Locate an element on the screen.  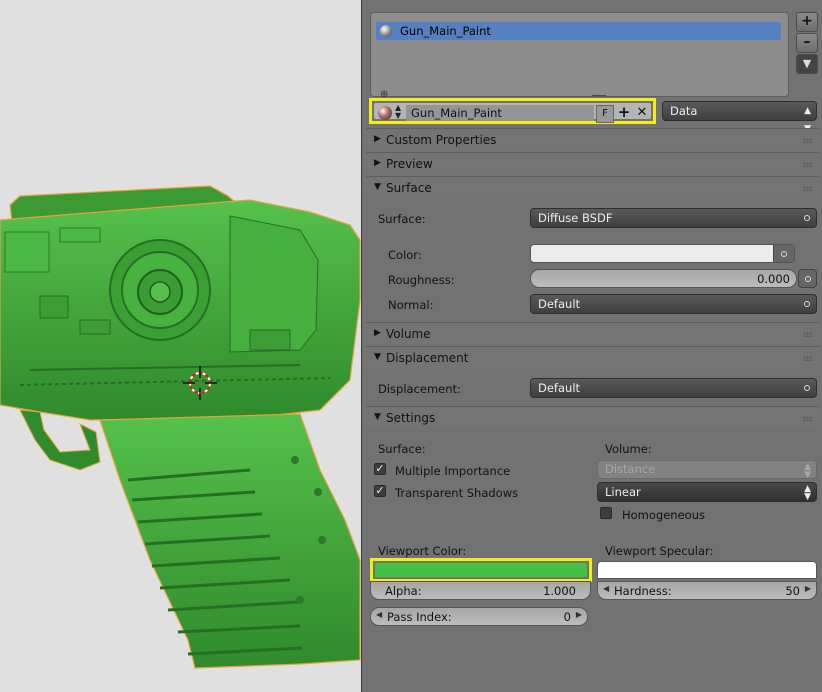
section-title: Volume is located at coordinates (408, 334).